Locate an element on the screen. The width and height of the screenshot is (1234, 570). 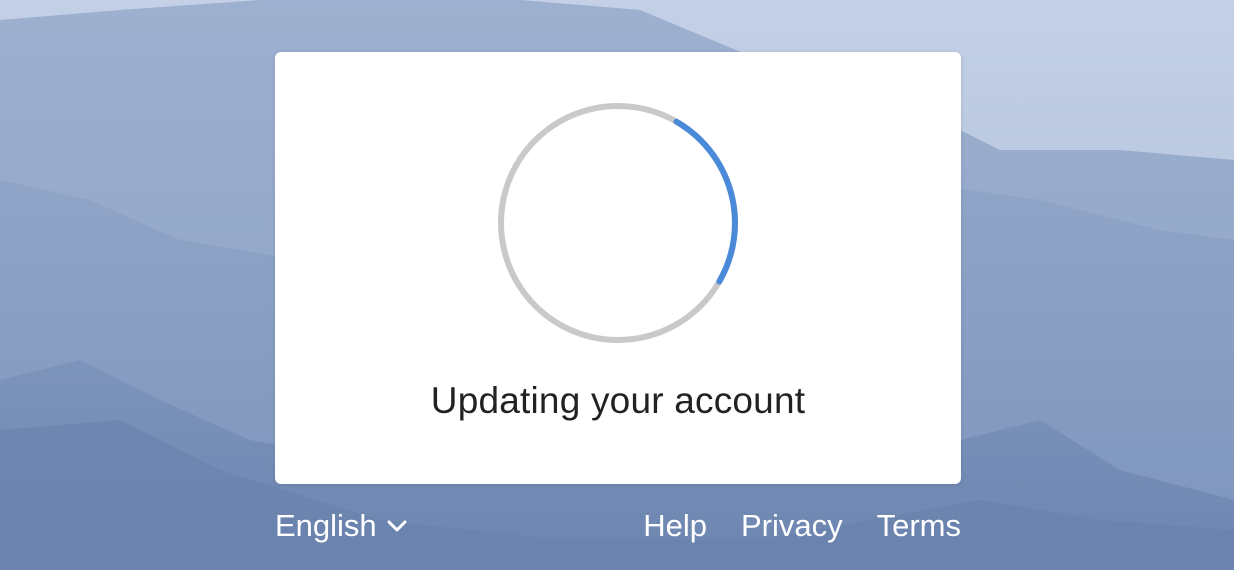
terms-link: Terms is located at coordinates (919, 526).